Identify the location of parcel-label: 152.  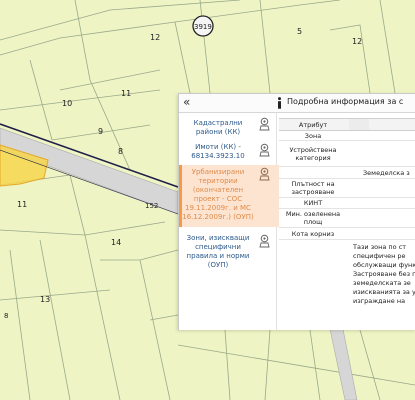
(151, 206).